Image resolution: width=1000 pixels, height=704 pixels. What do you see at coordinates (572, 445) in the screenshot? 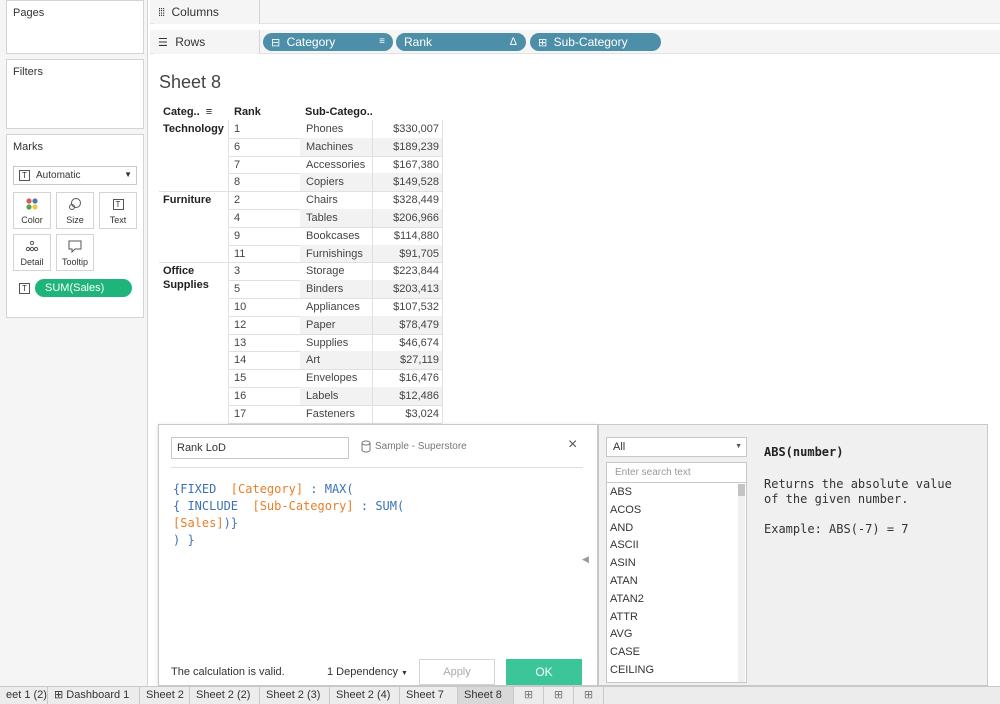
I see `close-icon: ×` at bounding box center [572, 445].